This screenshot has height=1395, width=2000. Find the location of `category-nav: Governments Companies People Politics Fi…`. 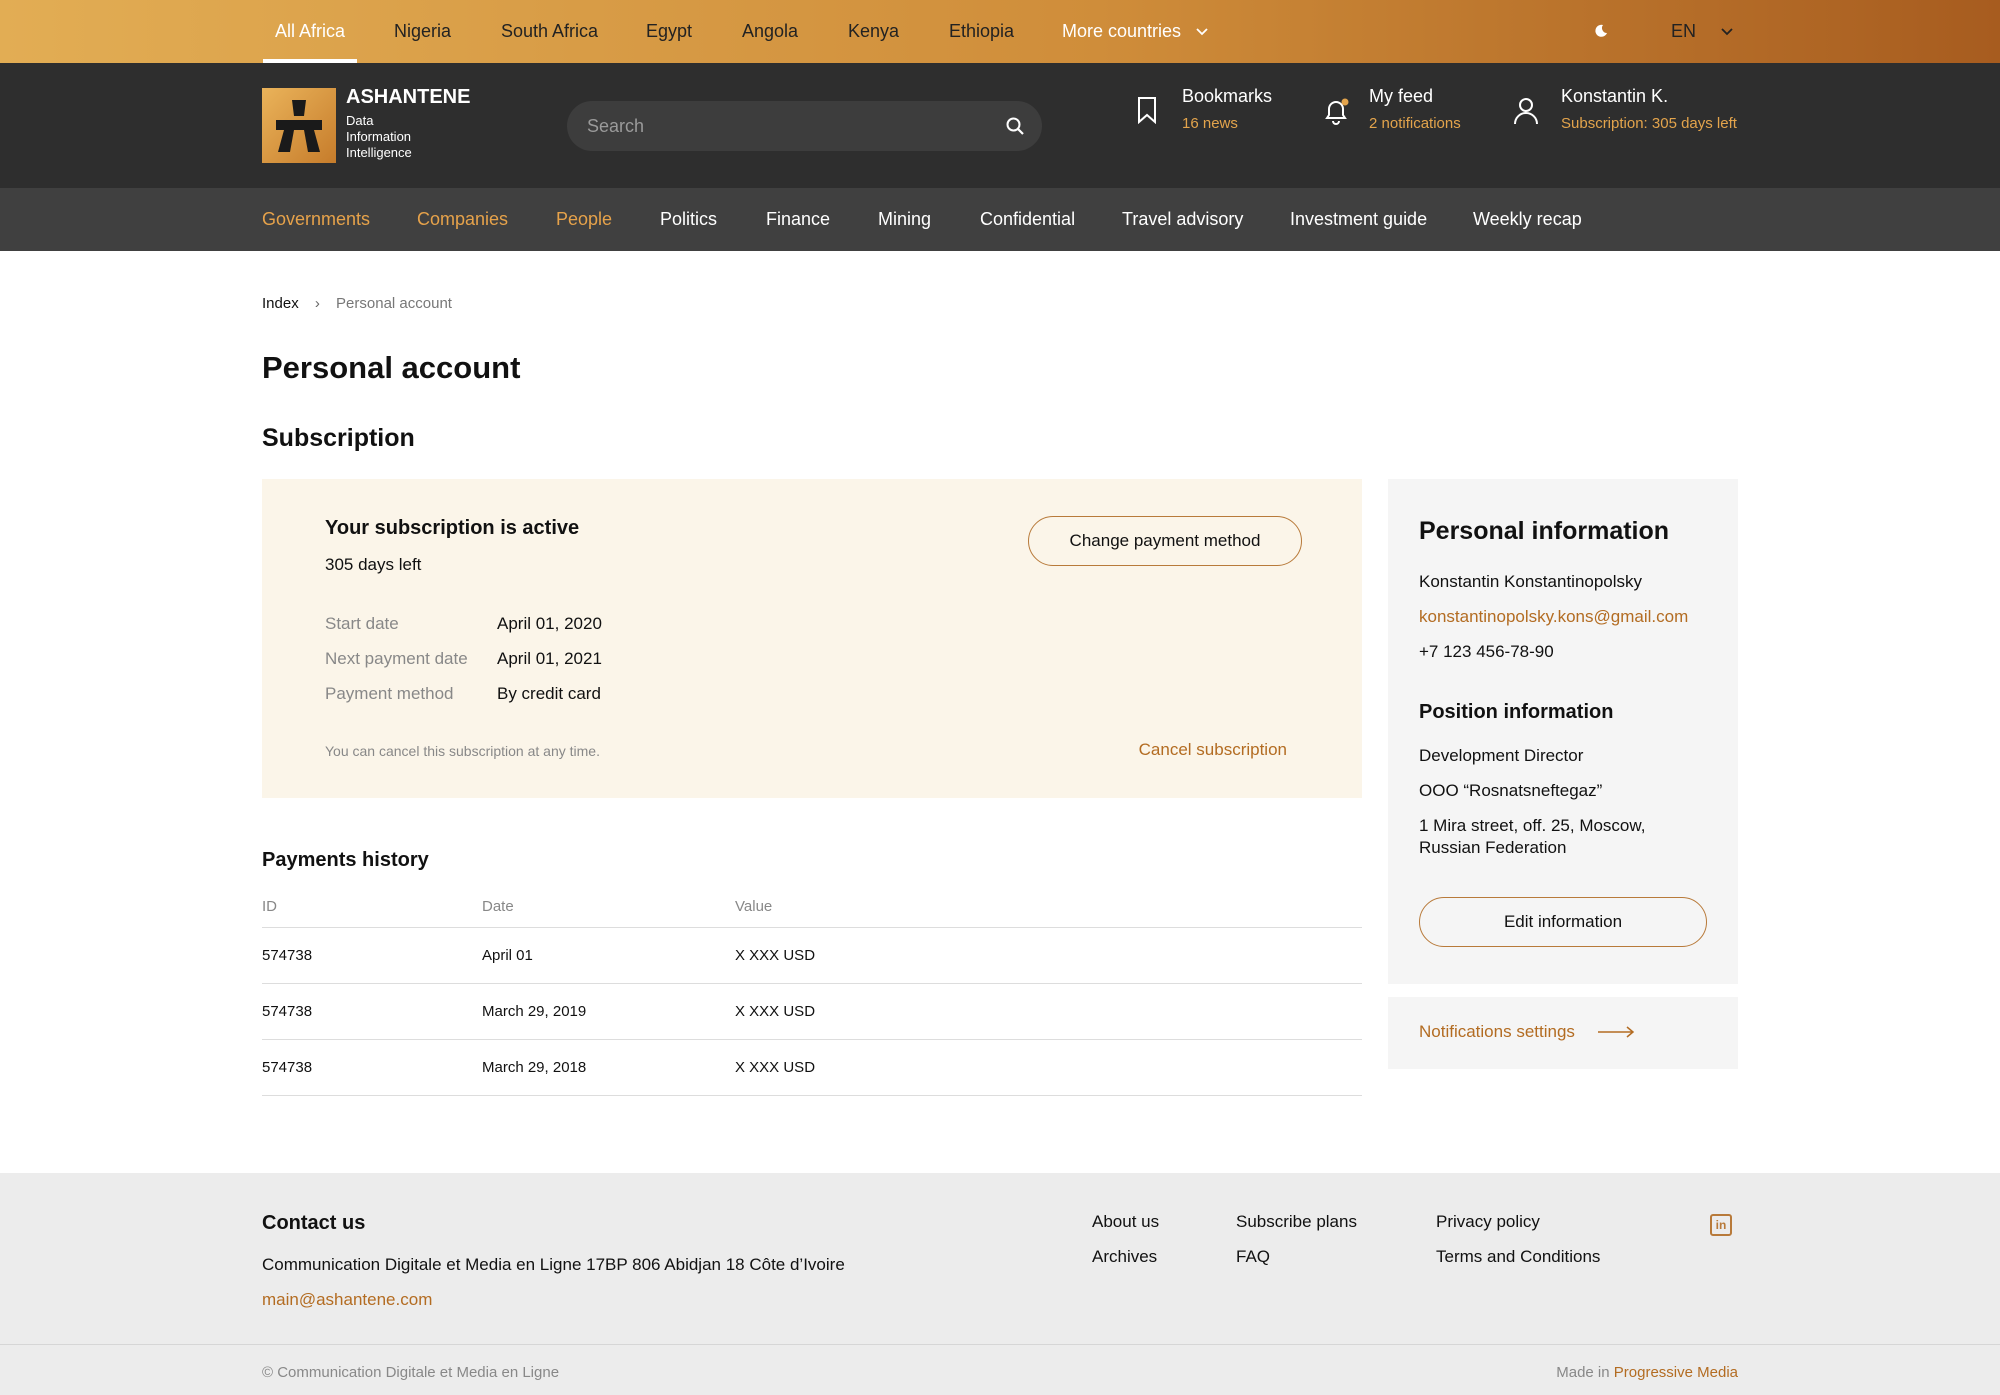

category-nav: Governments Companies People Politics Fi… is located at coordinates (1000, 219).